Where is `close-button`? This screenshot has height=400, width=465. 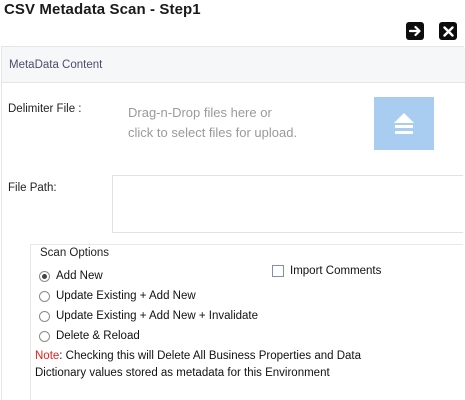 close-button is located at coordinates (448, 31).